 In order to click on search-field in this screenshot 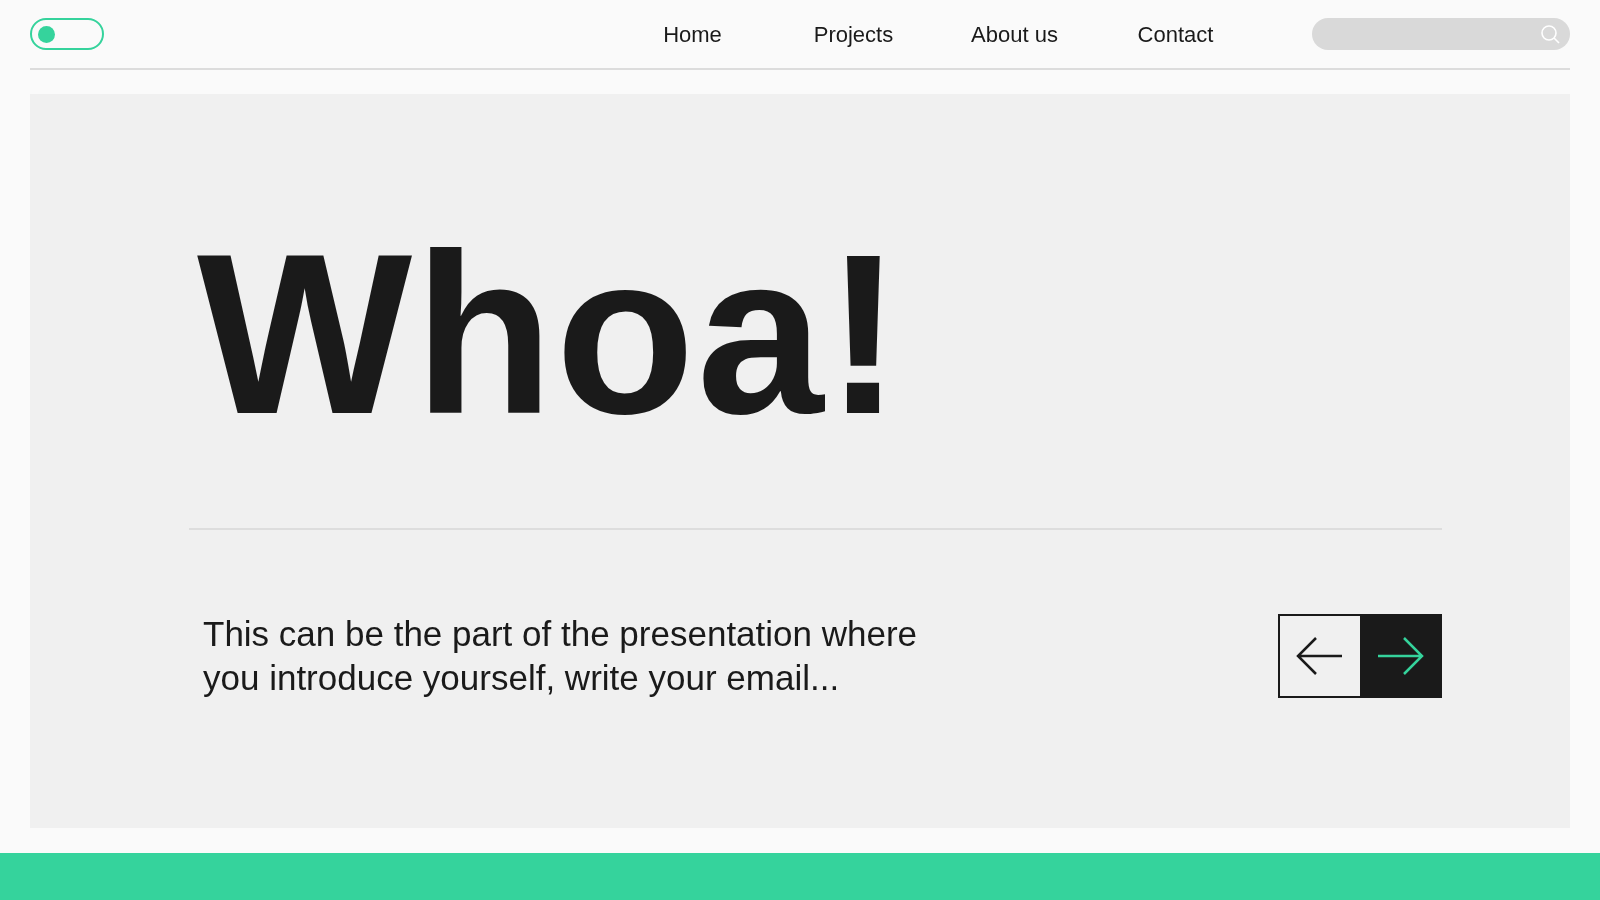, I will do `click(1441, 34)`.